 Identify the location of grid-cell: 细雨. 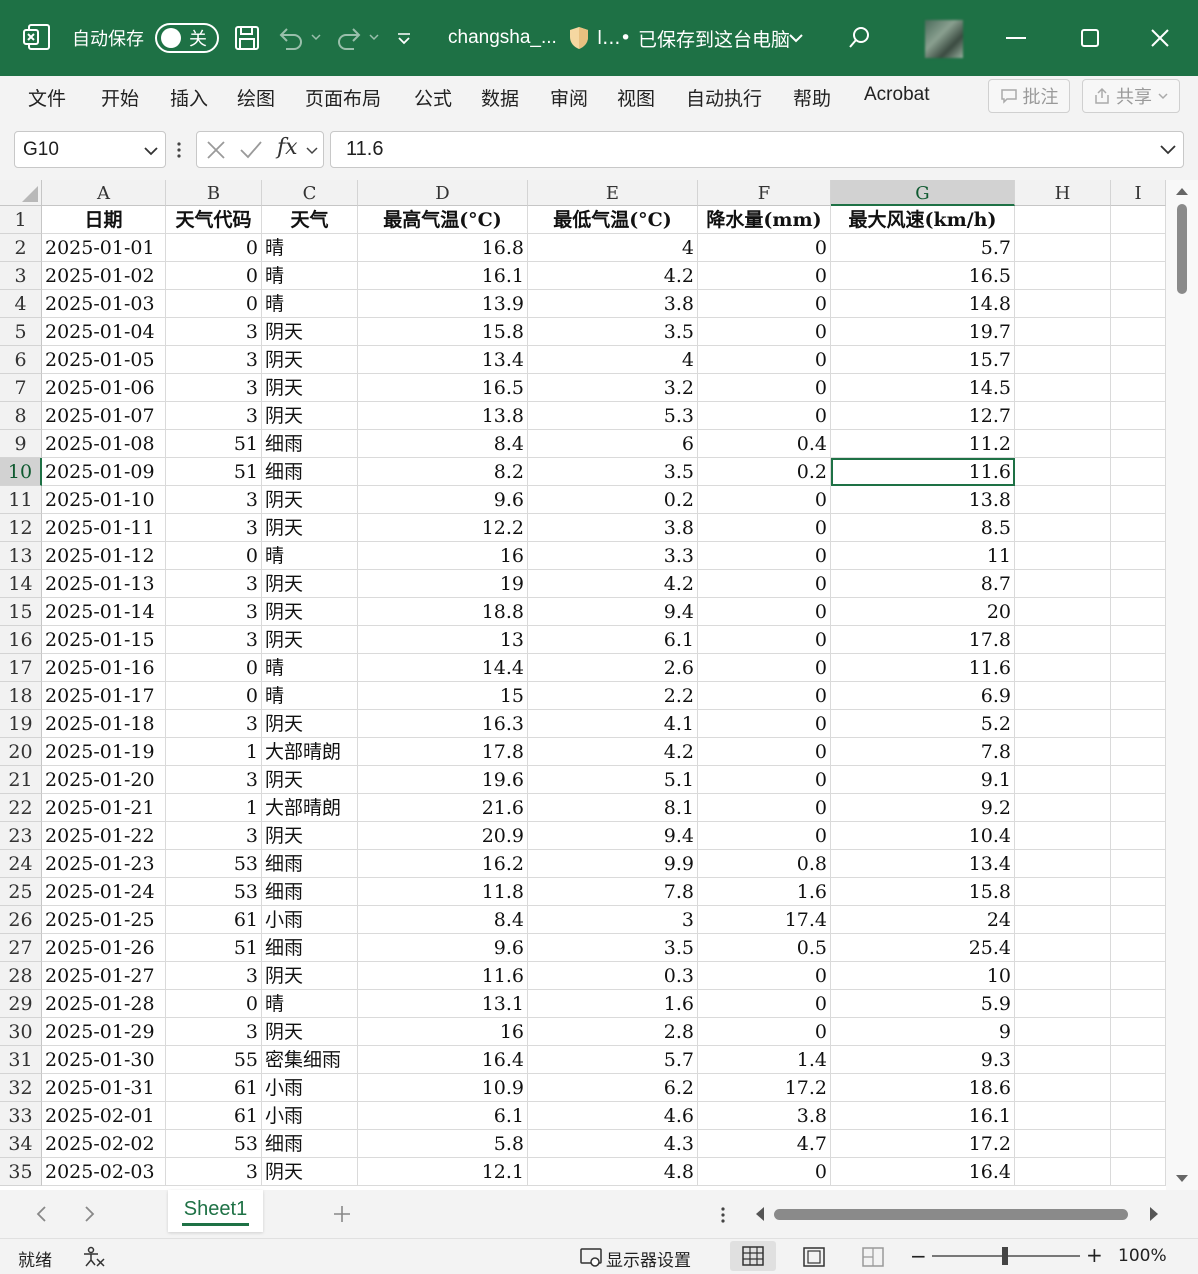
(310, 1144).